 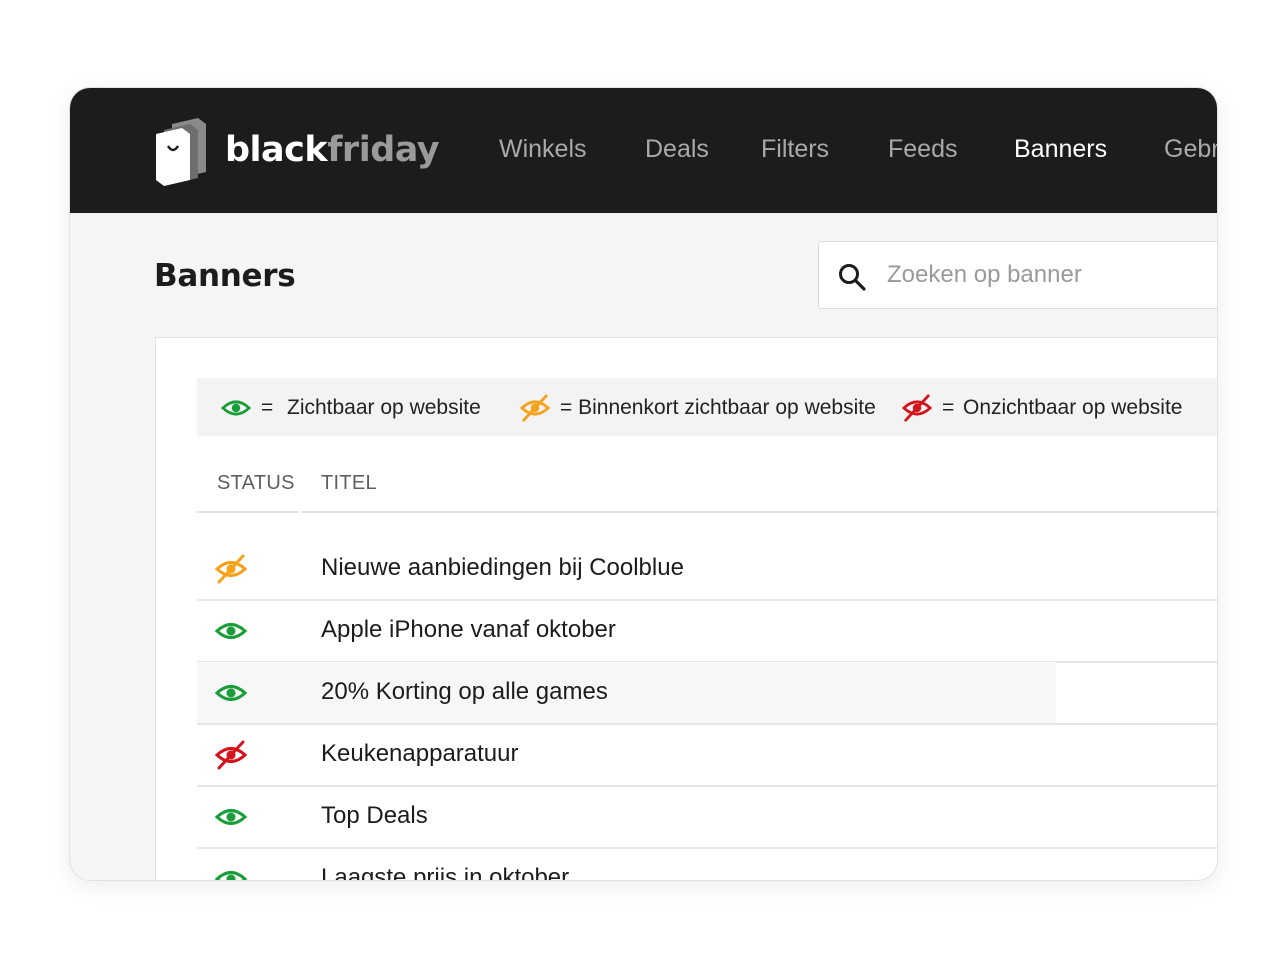 What do you see at coordinates (256, 483) in the screenshot?
I see `column-header-status: STATUS` at bounding box center [256, 483].